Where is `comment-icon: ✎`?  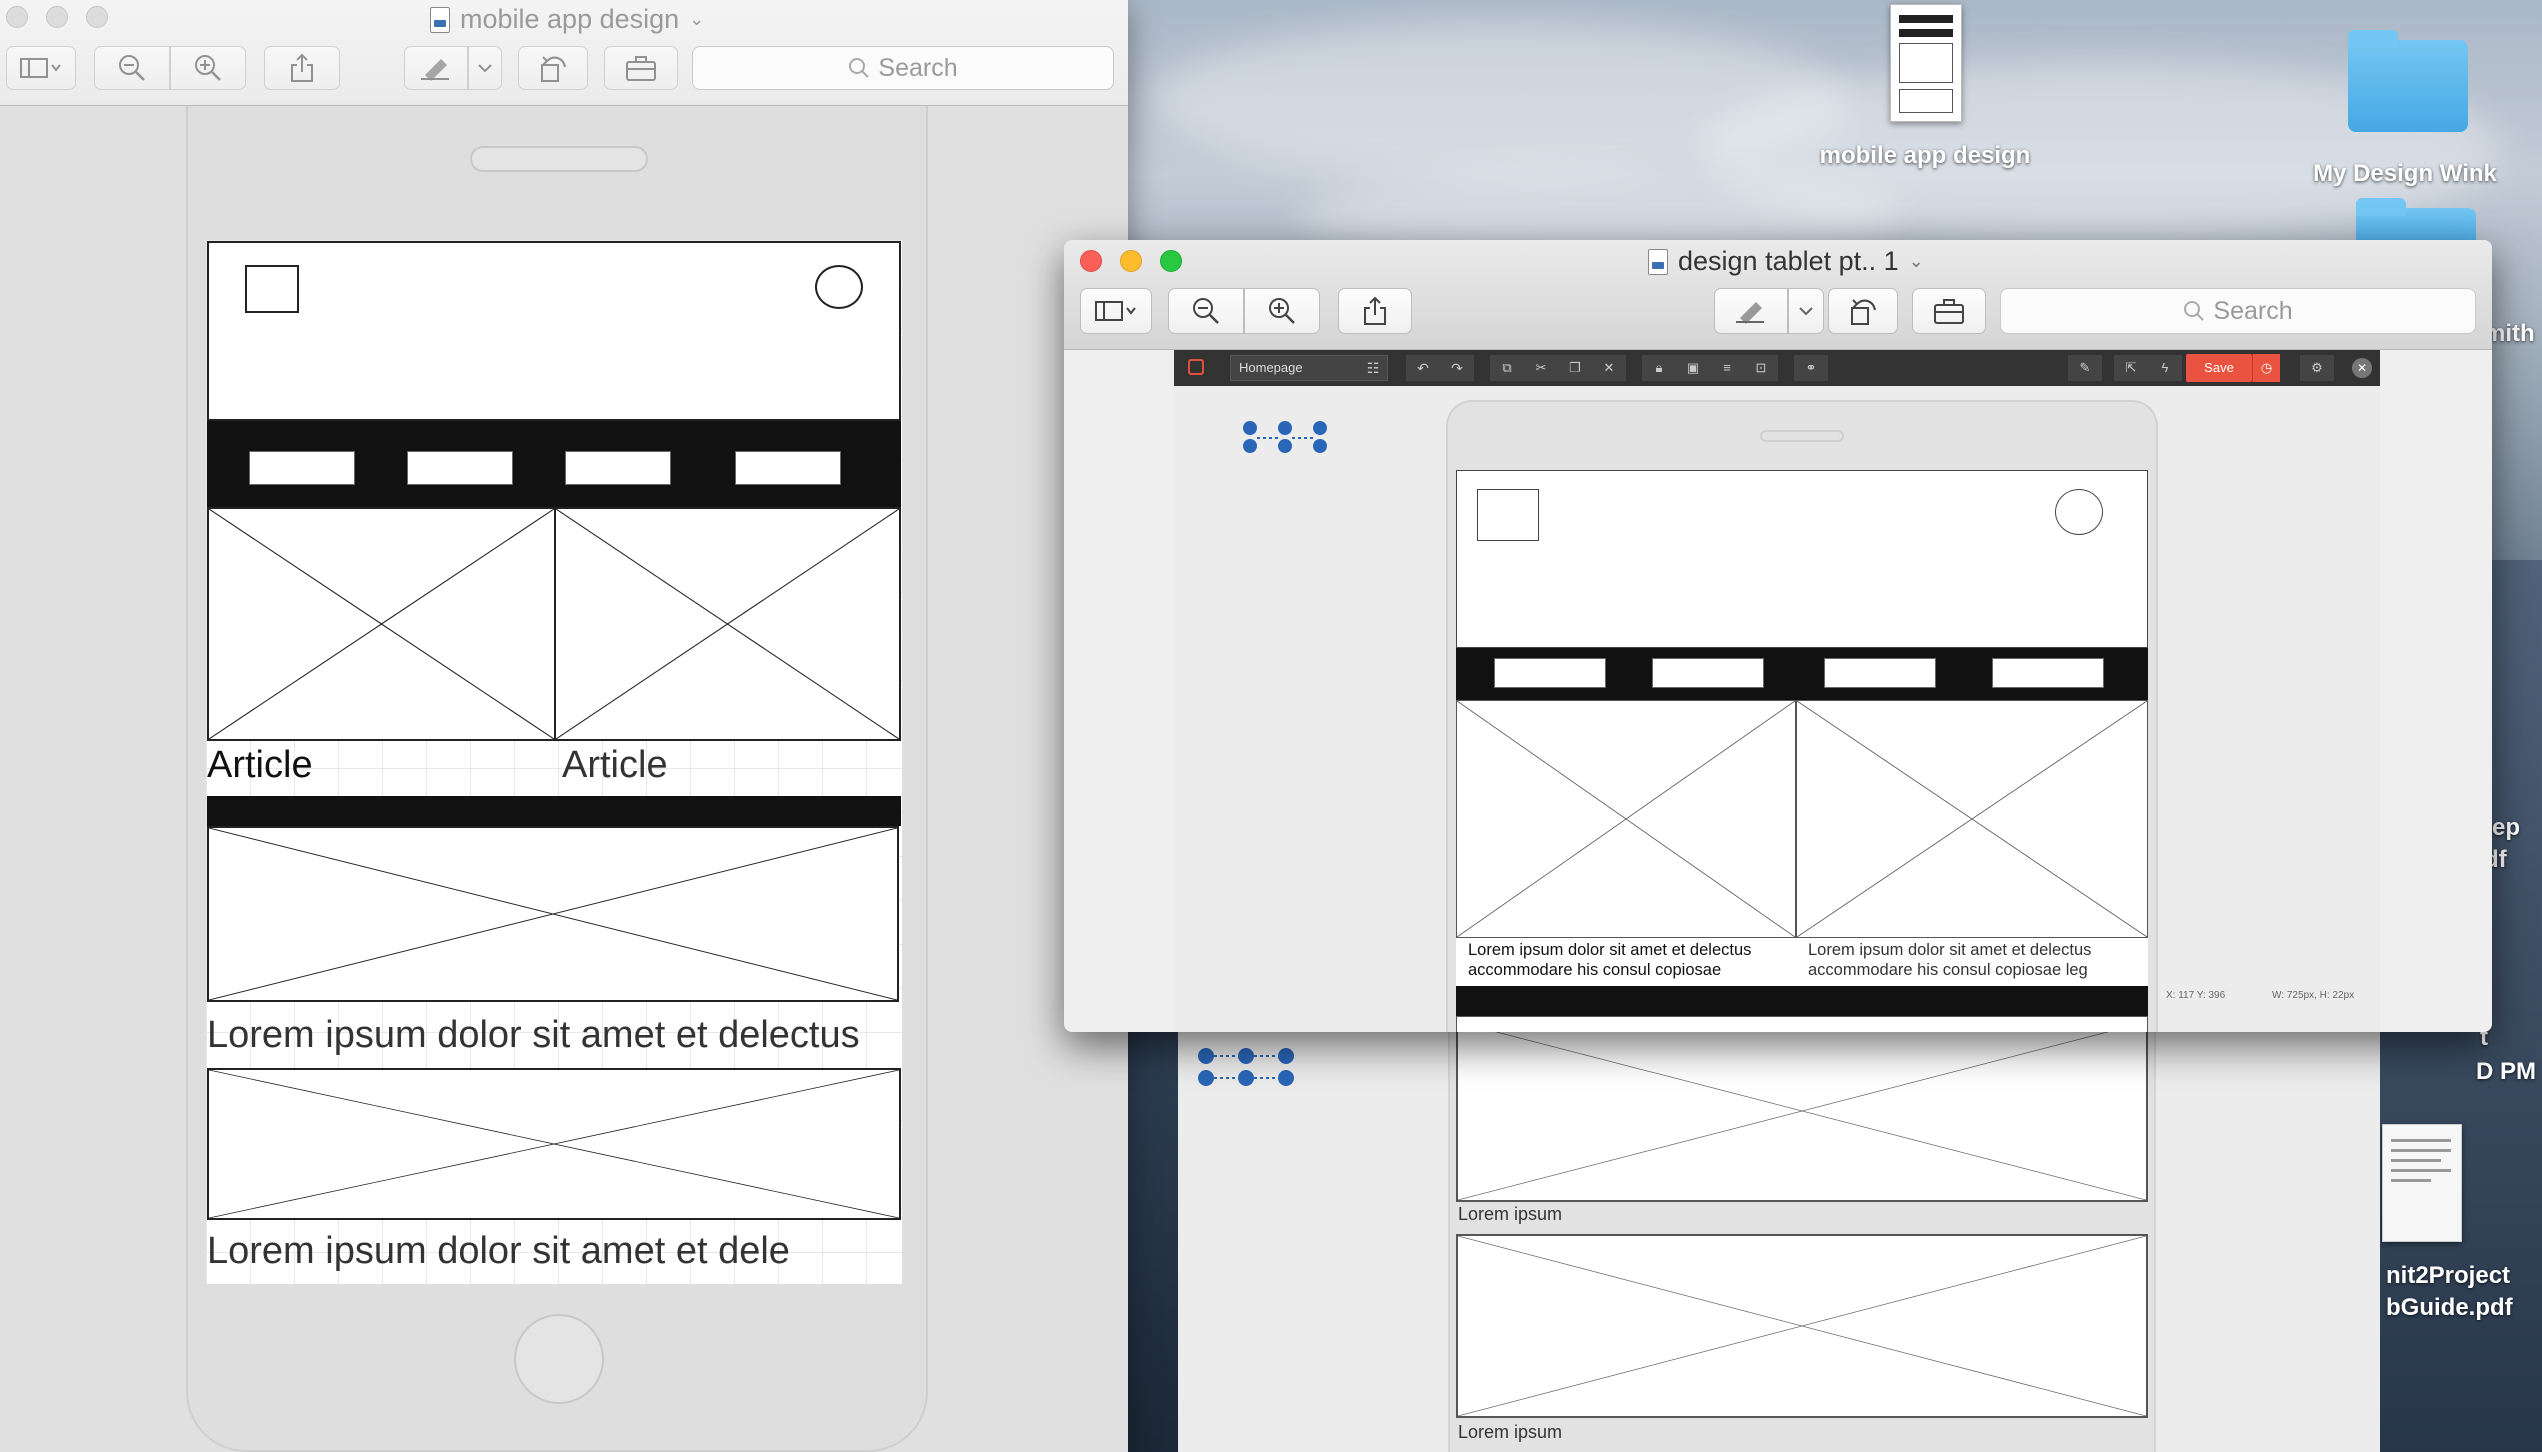
comment-icon: ✎ is located at coordinates (2085, 368).